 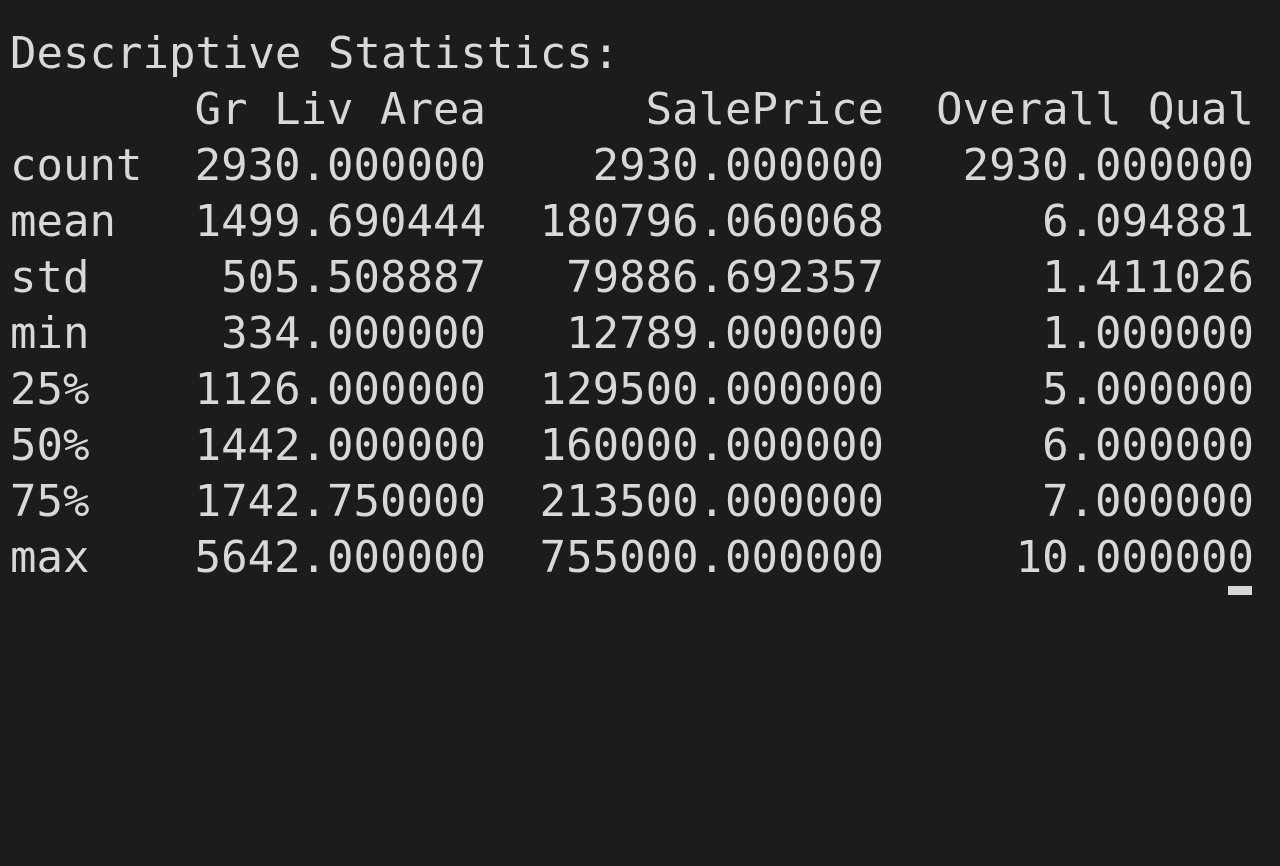 What do you see at coordinates (315, 53) in the screenshot?
I see `output-heading: Descriptive Statistics:` at bounding box center [315, 53].